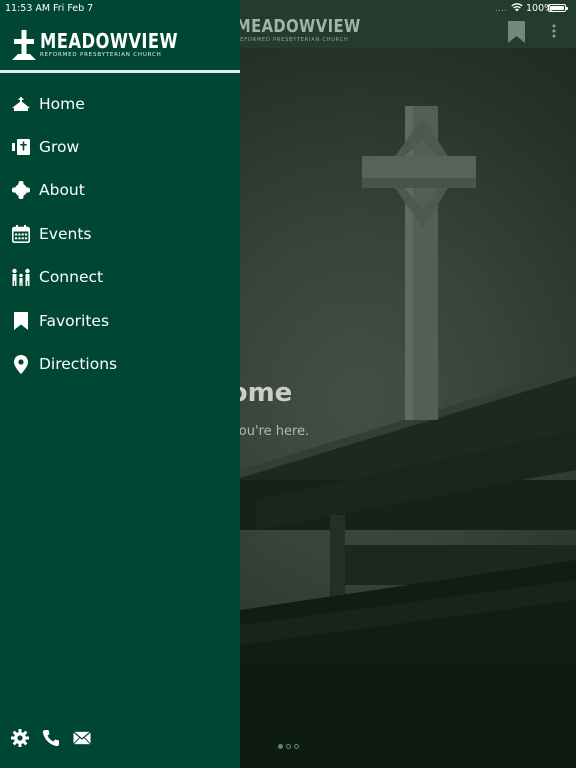 This screenshot has width=576, height=768. What do you see at coordinates (82, 738) in the screenshot?
I see `mail-icon` at bounding box center [82, 738].